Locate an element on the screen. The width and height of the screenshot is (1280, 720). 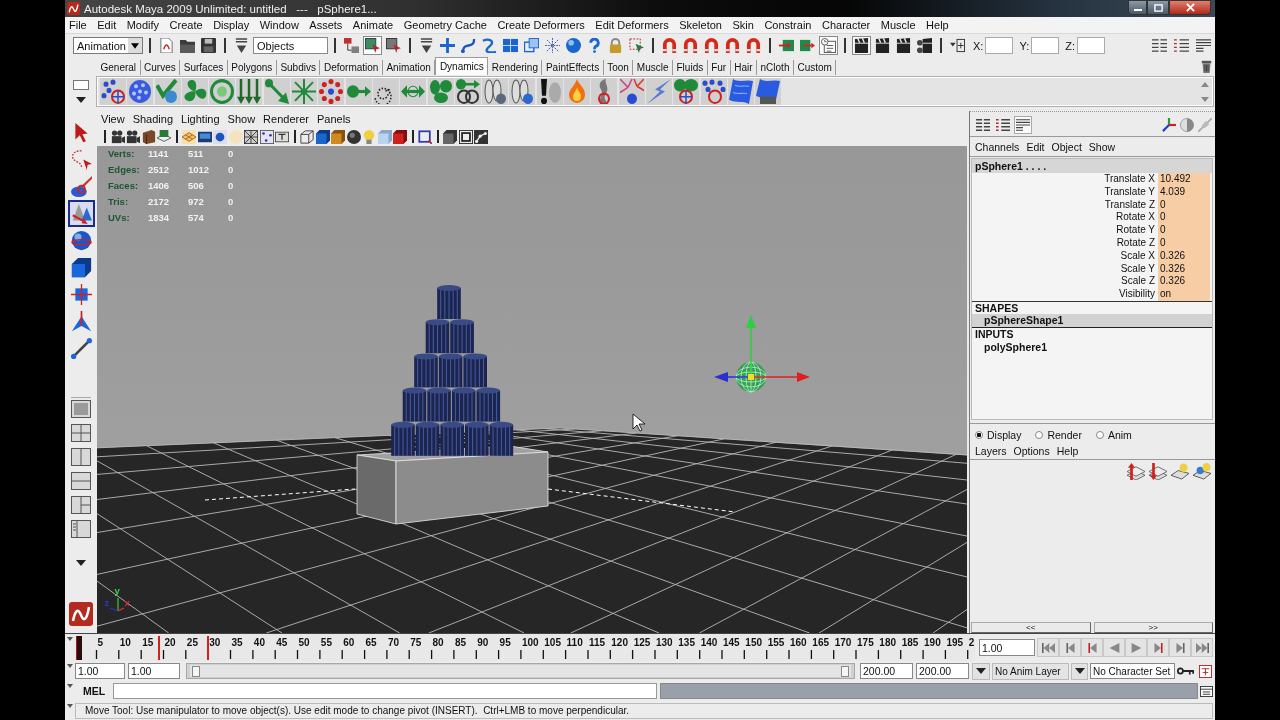
menu-item: Geometry Cache is located at coordinates (445, 25).